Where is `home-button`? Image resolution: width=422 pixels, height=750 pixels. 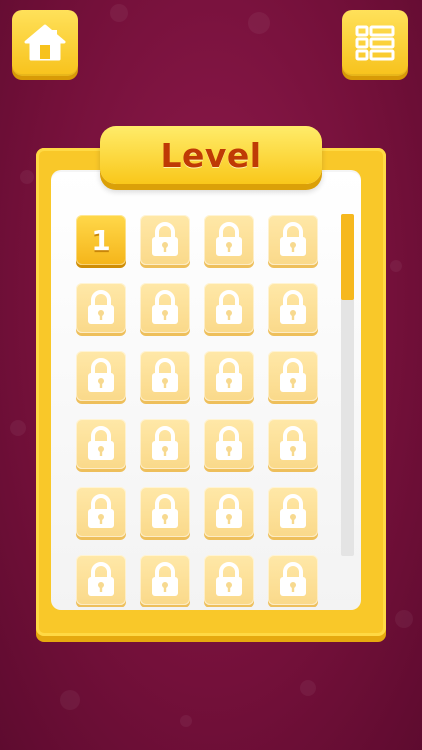
home-button is located at coordinates (45, 43).